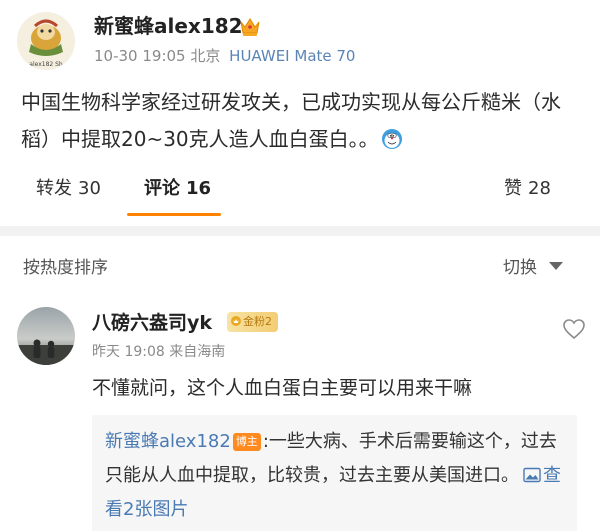 The image size is (600, 531). What do you see at coordinates (391, 139) in the screenshot?
I see `doraemon-emoji-icon` at bounding box center [391, 139].